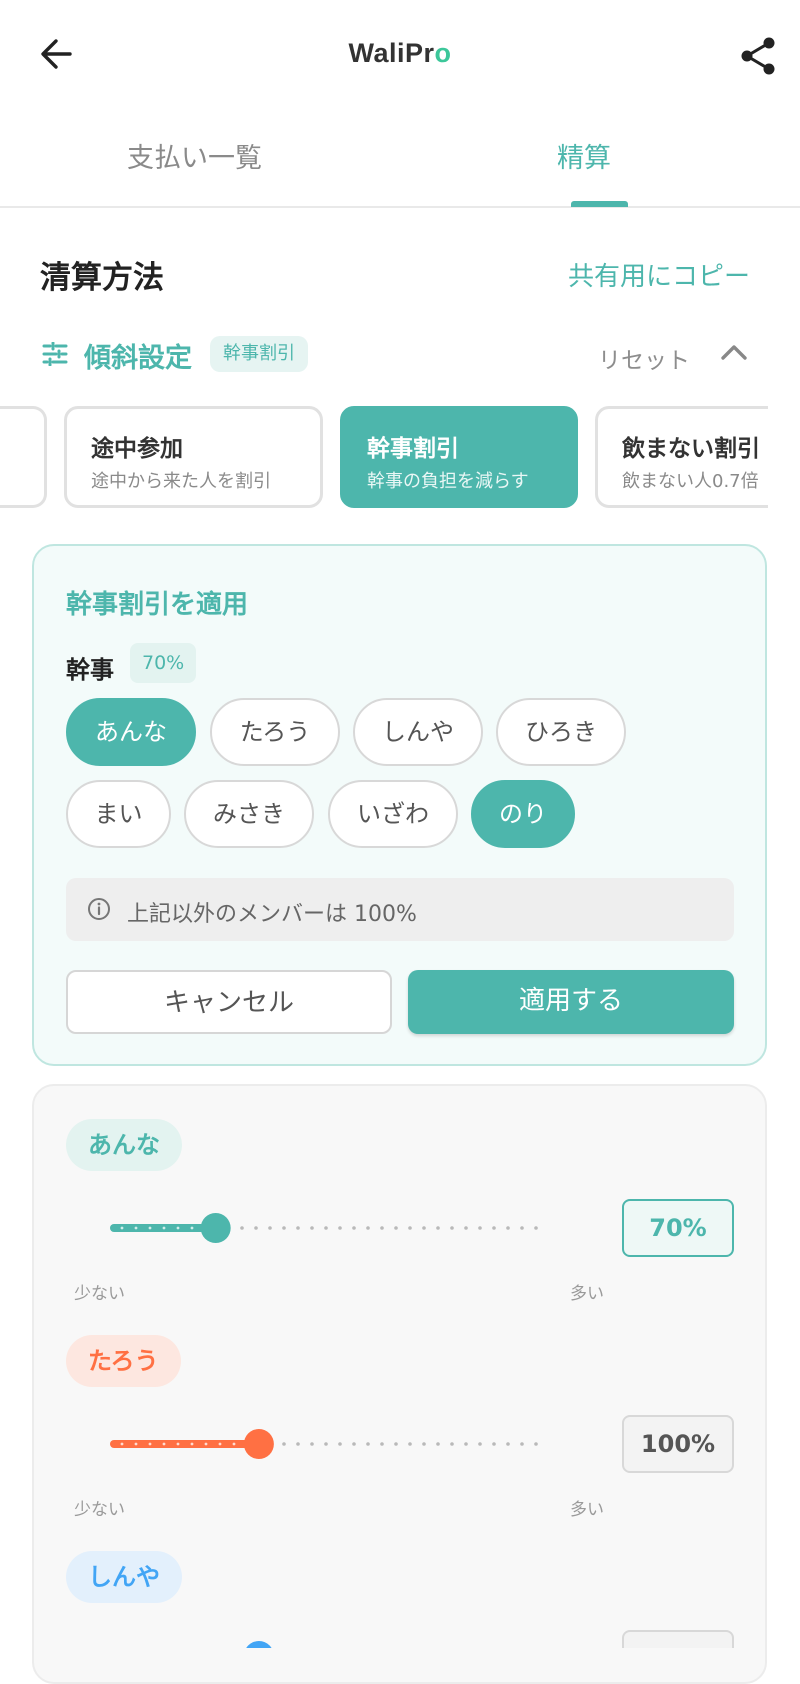  What do you see at coordinates (413, 449) in the screenshot?
I see `preset-title: 幹事割引` at bounding box center [413, 449].